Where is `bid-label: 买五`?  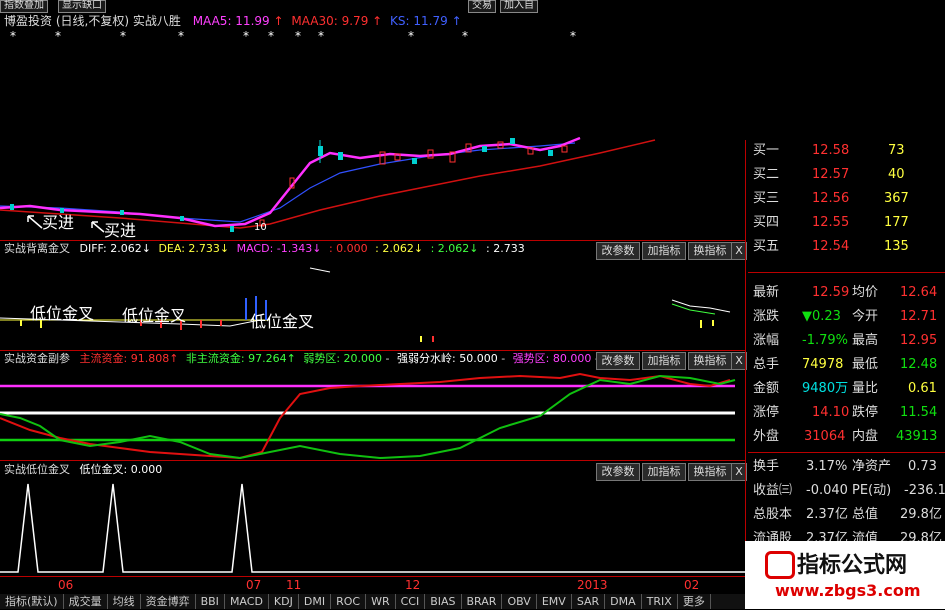
bid-label: 买五 is located at coordinates (766, 246).